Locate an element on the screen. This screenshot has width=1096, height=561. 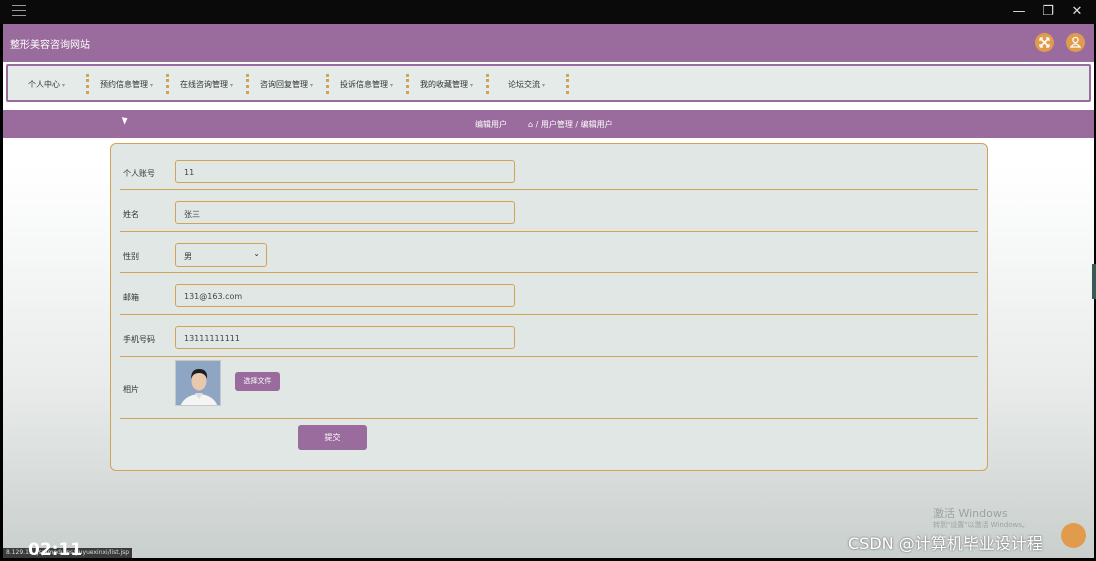
page-title: 编辑用户 is located at coordinates (491, 124).